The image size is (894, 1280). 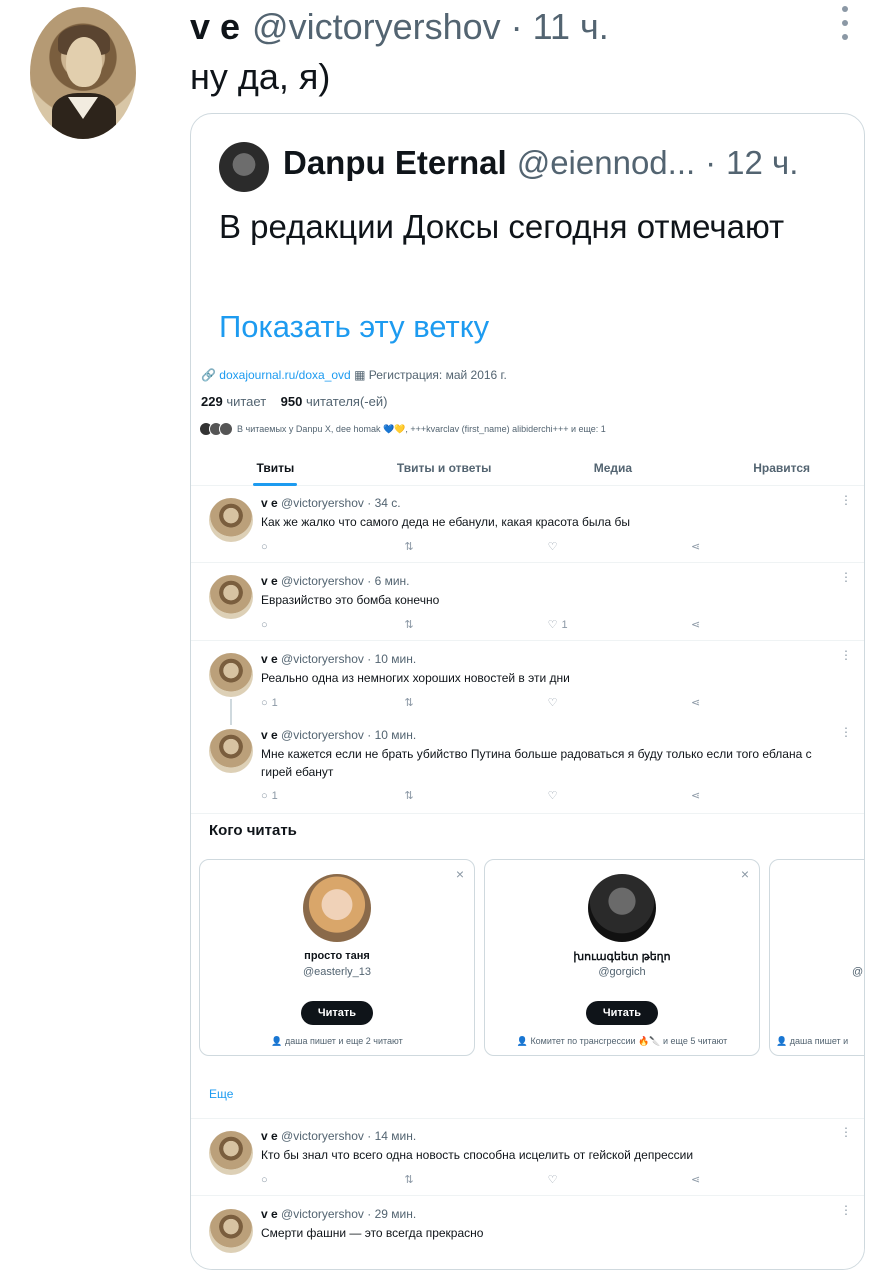 What do you see at coordinates (816, 957) in the screenshot?
I see `follow-card: @ 👤 даша пишет и` at bounding box center [816, 957].